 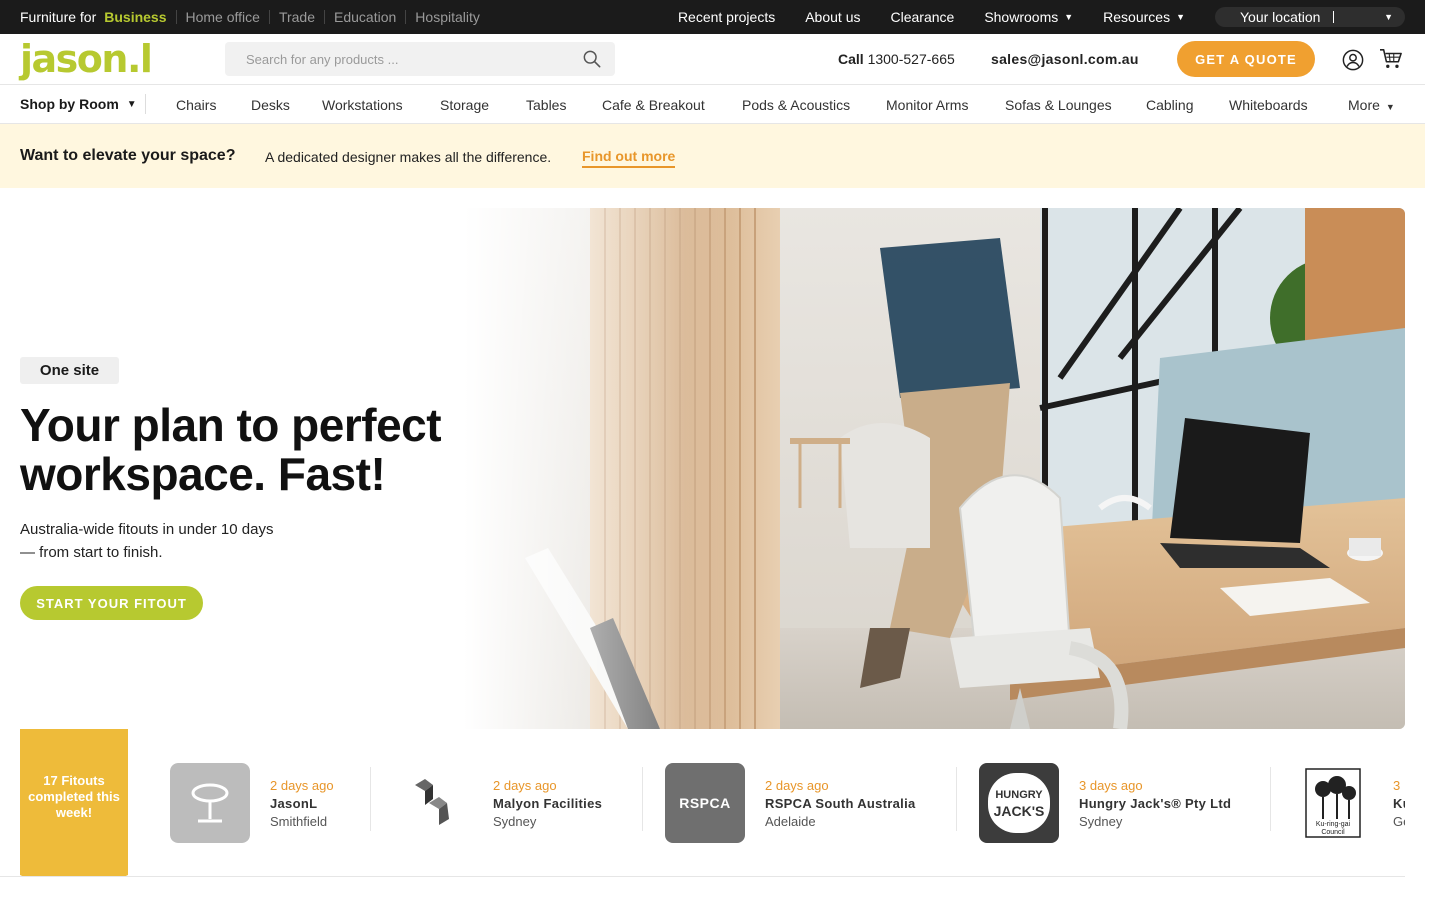 What do you see at coordinates (1371, 105) in the screenshot?
I see `nav-item-more: More ▼` at bounding box center [1371, 105].